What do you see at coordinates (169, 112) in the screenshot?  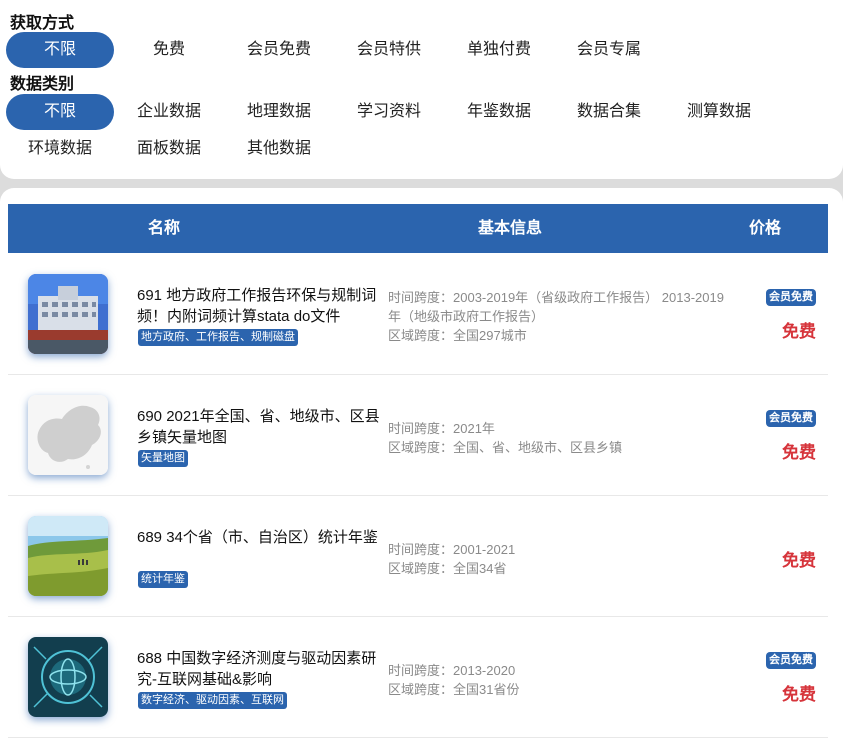 I see `category-option-enterprise: 企业数据` at bounding box center [169, 112].